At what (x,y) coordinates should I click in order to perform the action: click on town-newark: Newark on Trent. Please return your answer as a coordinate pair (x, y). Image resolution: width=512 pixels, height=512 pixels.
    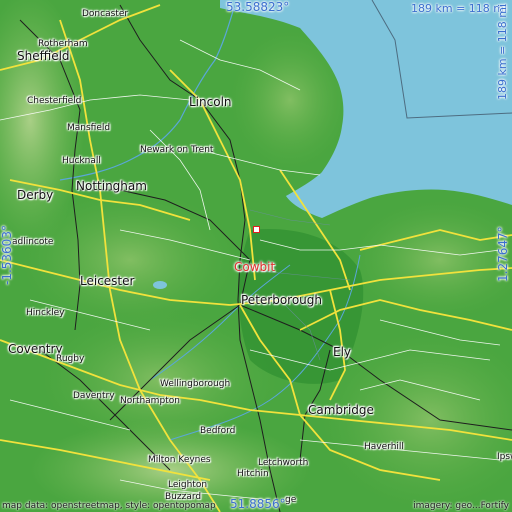
    Looking at the image, I should click on (177, 150).